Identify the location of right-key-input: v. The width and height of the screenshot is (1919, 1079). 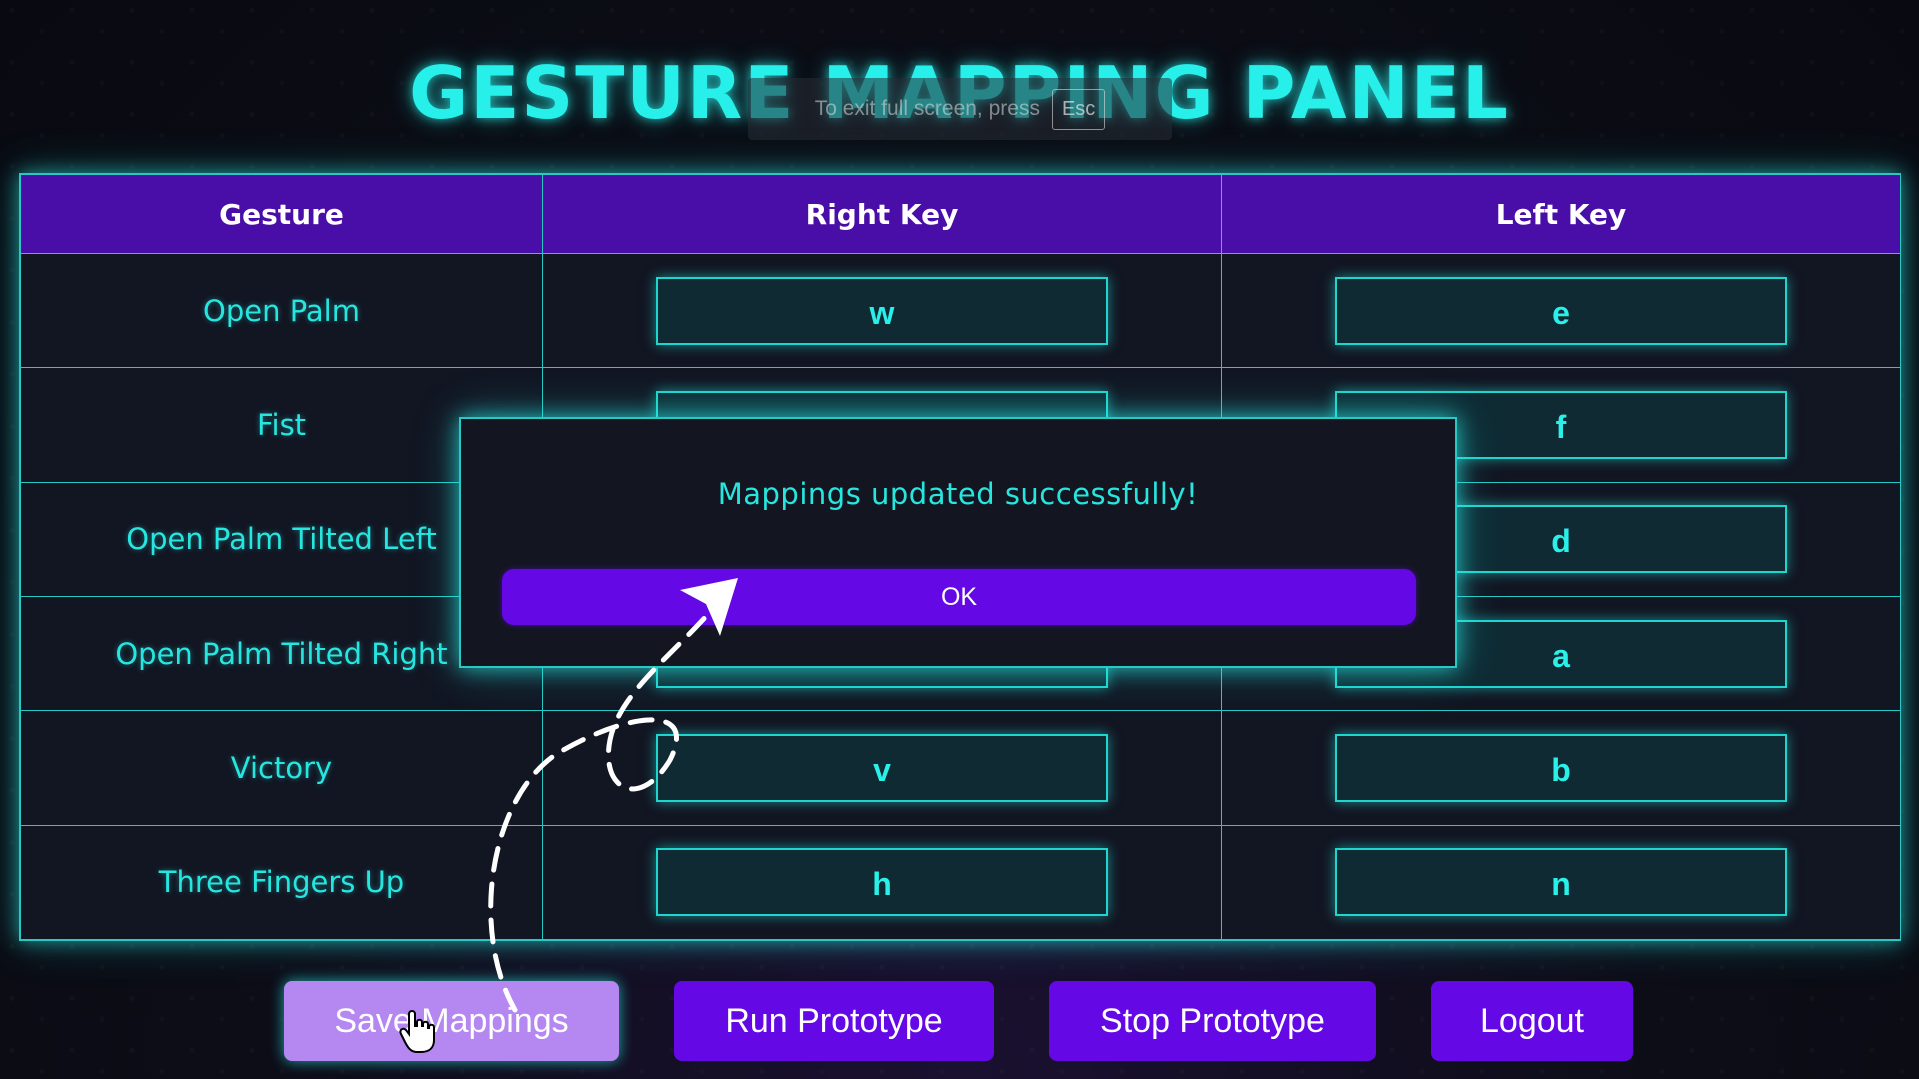
(882, 767).